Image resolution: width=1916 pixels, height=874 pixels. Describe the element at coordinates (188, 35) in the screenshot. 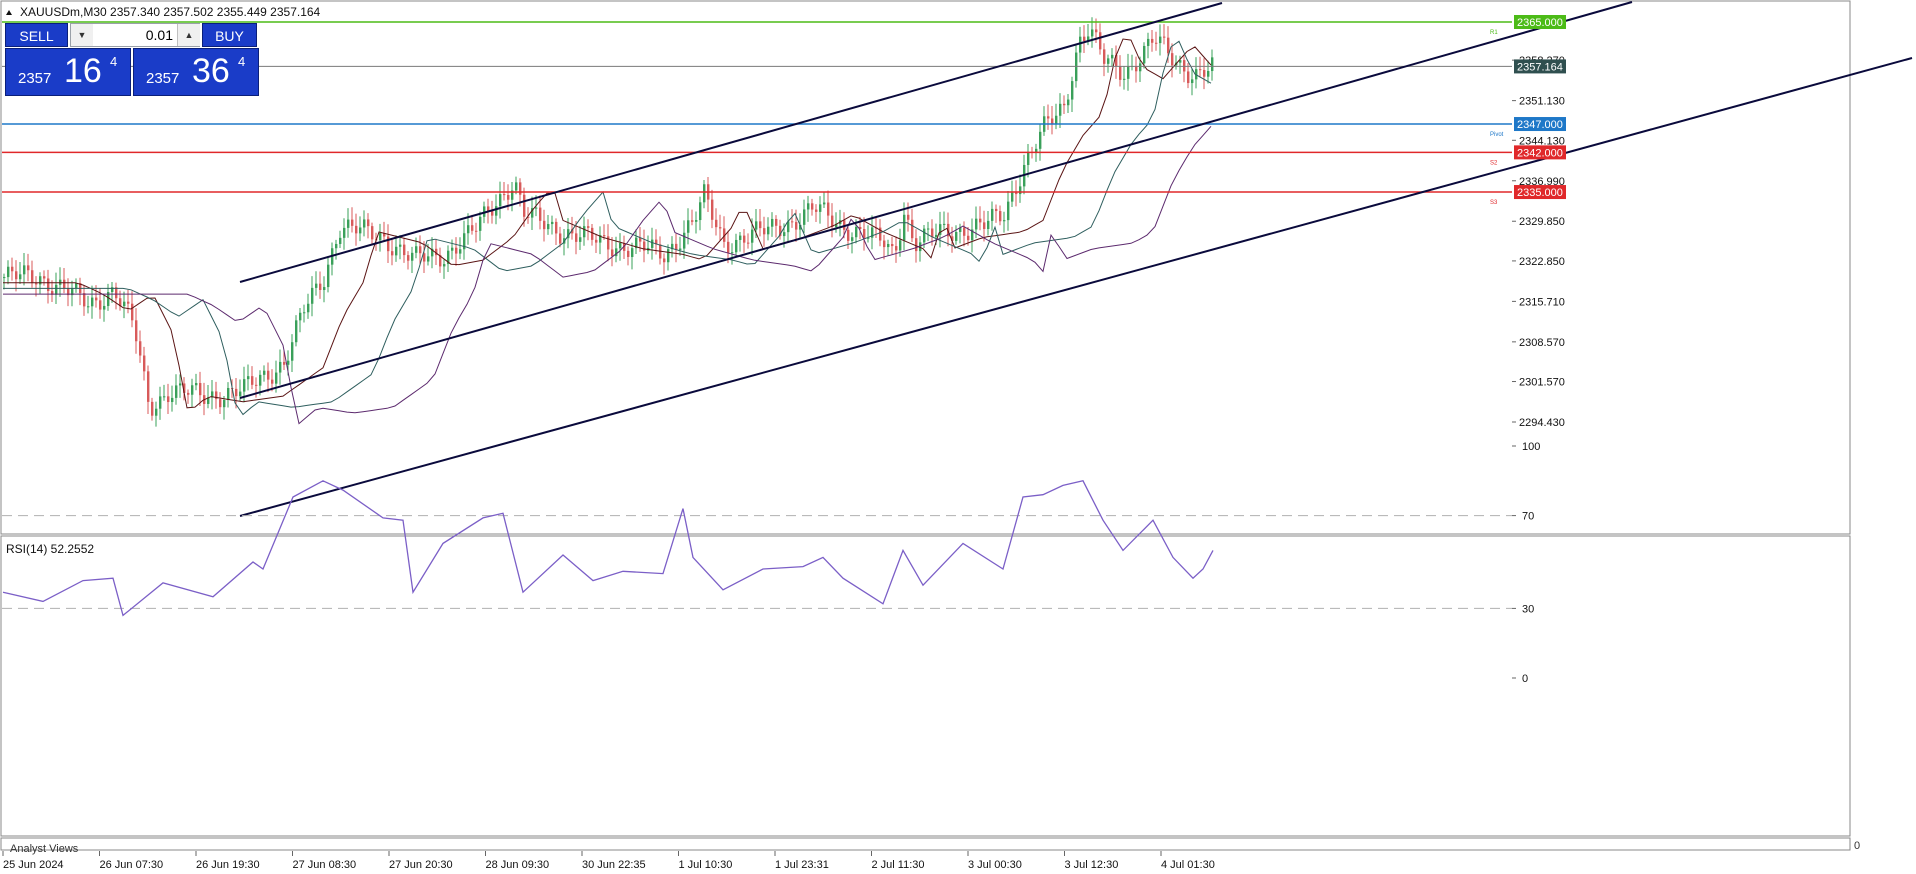

I see `lot-increase-icon: ▲` at that location.